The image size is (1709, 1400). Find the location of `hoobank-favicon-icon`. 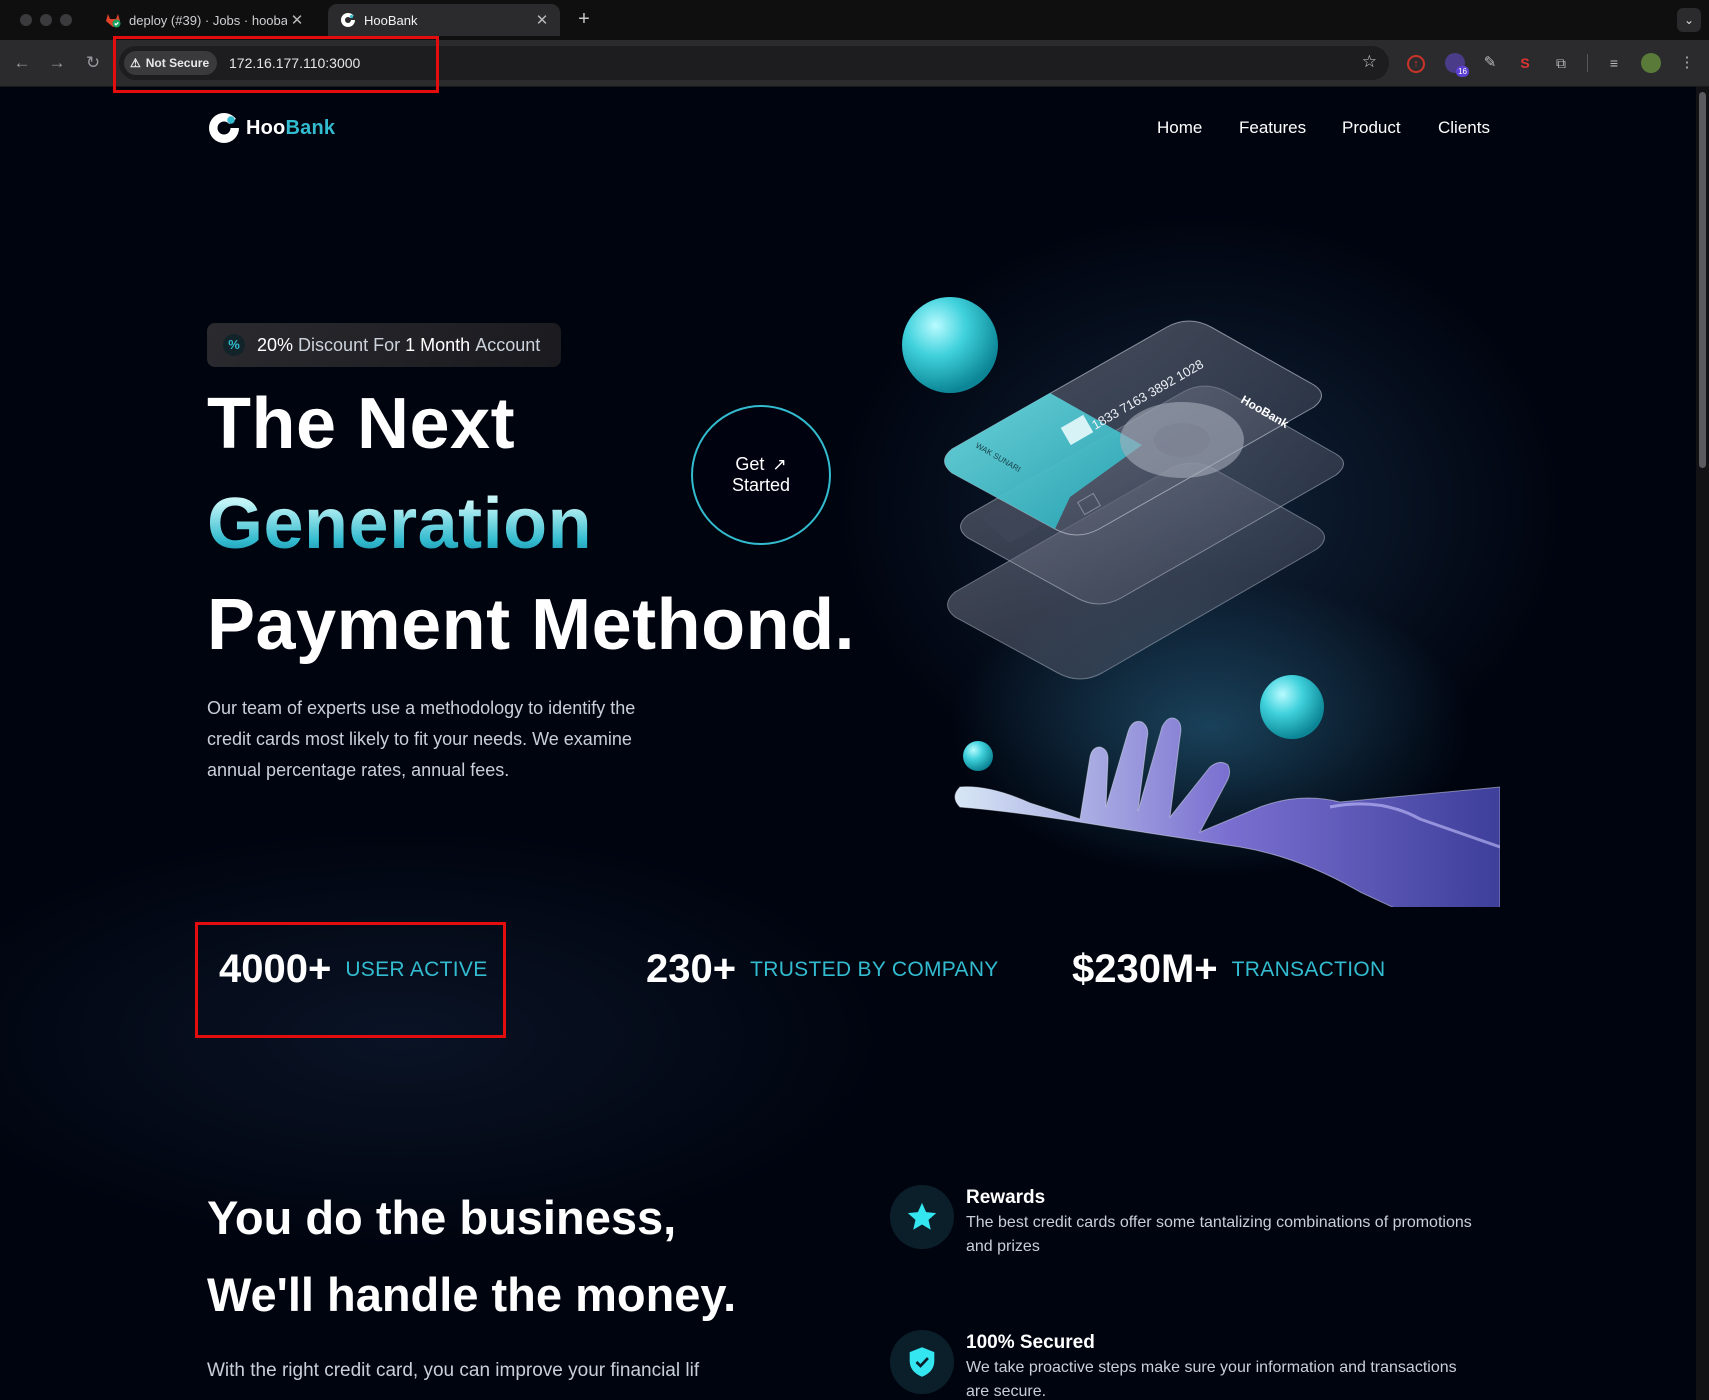

hoobank-favicon-icon is located at coordinates (348, 20).